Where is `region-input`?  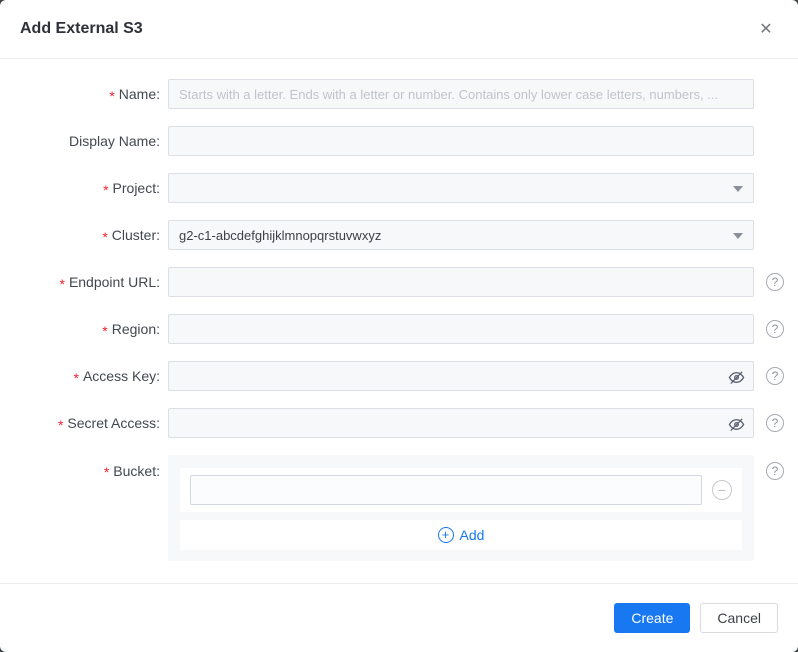
region-input is located at coordinates (461, 329).